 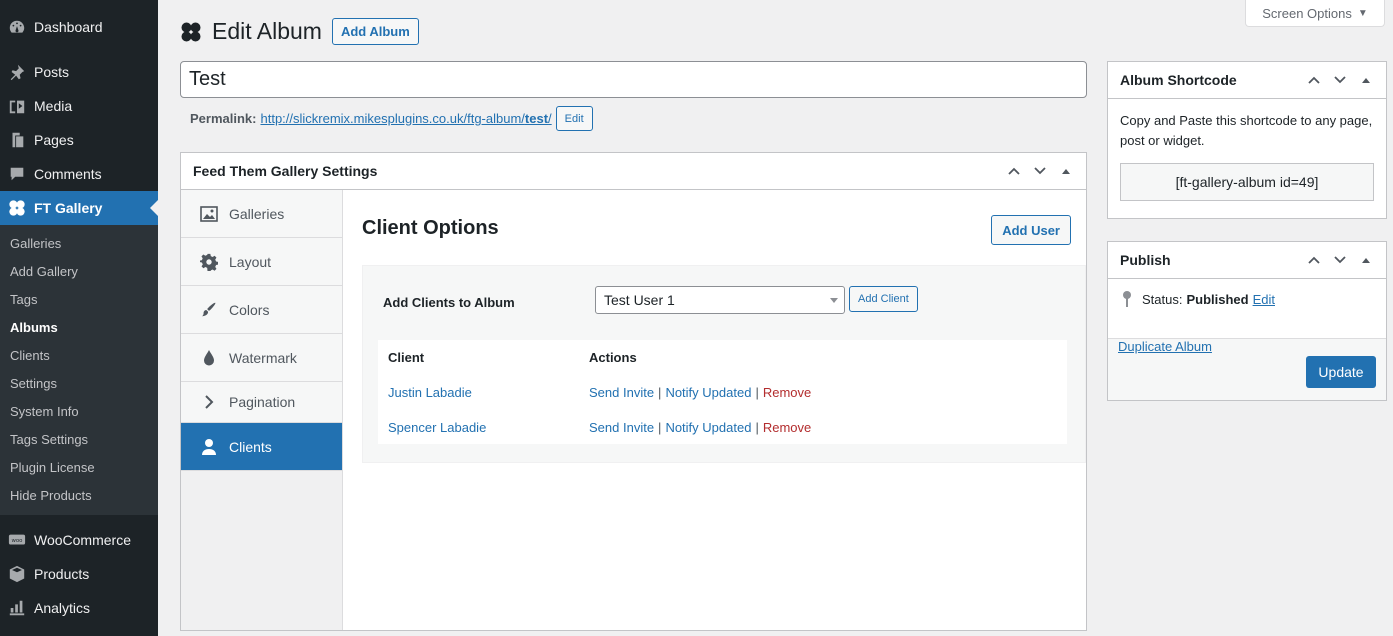 What do you see at coordinates (261, 358) in the screenshot?
I see `tab-watermark: Watermark` at bounding box center [261, 358].